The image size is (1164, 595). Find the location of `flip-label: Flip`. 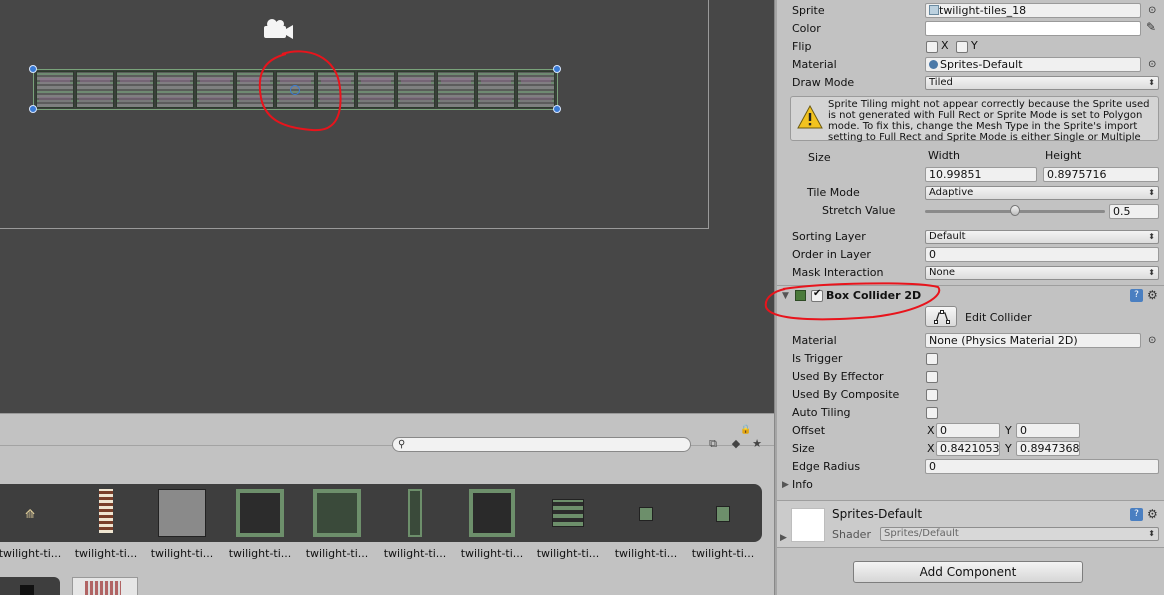

flip-label: Flip is located at coordinates (802, 46).